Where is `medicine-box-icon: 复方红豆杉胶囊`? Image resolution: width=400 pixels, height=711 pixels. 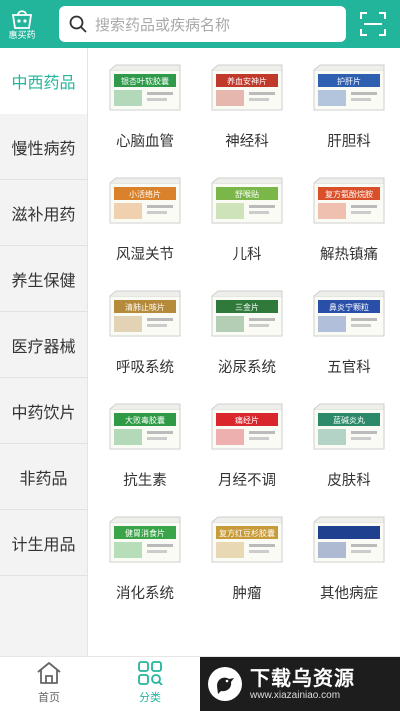
medicine-box-icon: 复方红豆杉胶囊 is located at coordinates (247, 539).